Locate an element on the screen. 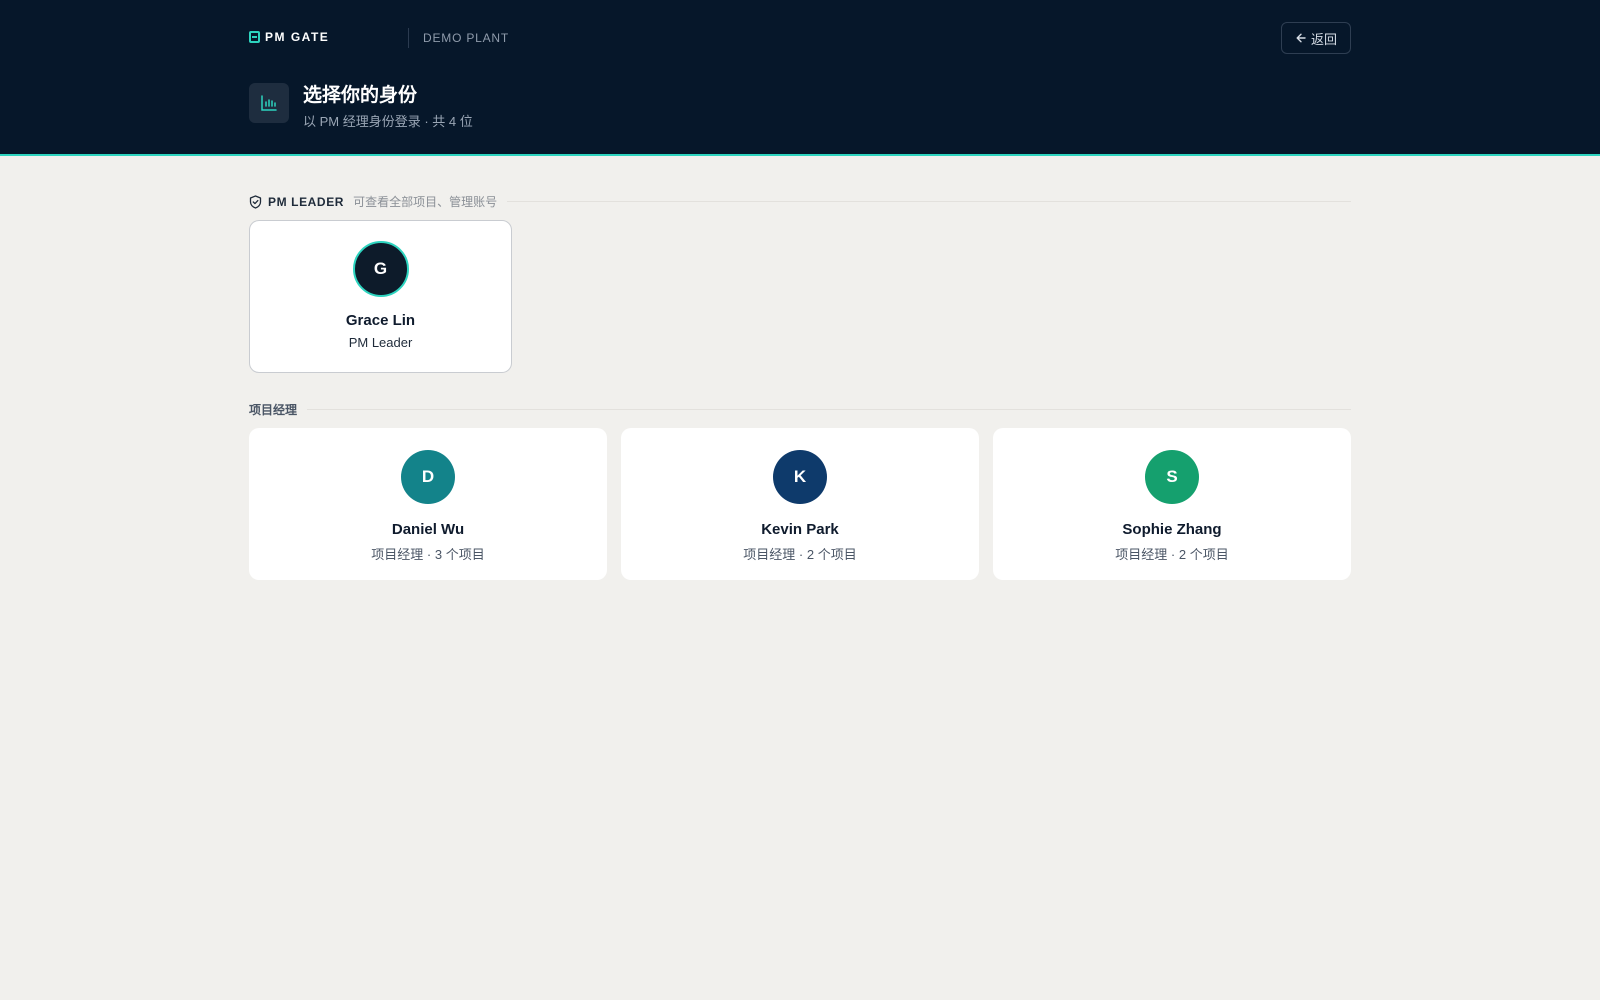  page-title: 选择你的身份 is located at coordinates (360, 95).